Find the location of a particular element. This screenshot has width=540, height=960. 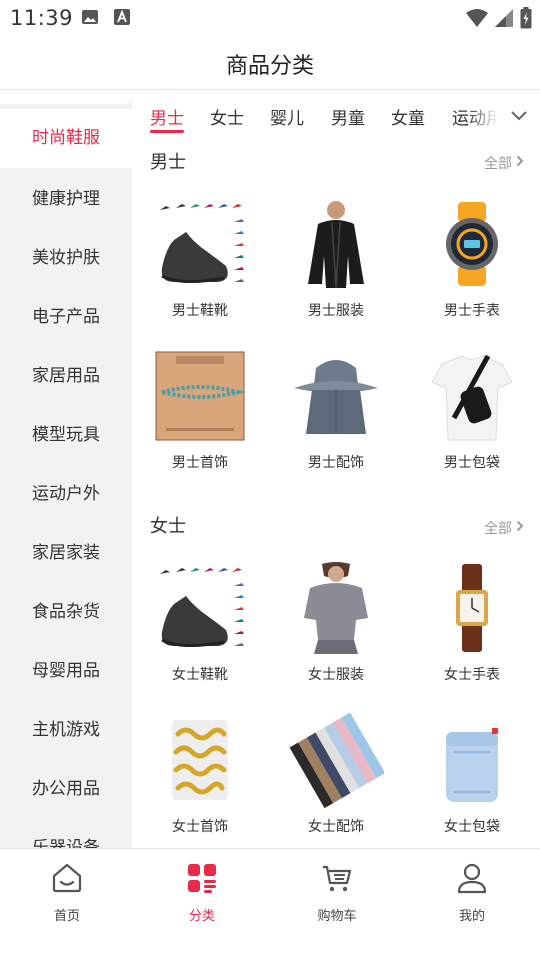

chevron-down-icon is located at coordinates (519, 115).